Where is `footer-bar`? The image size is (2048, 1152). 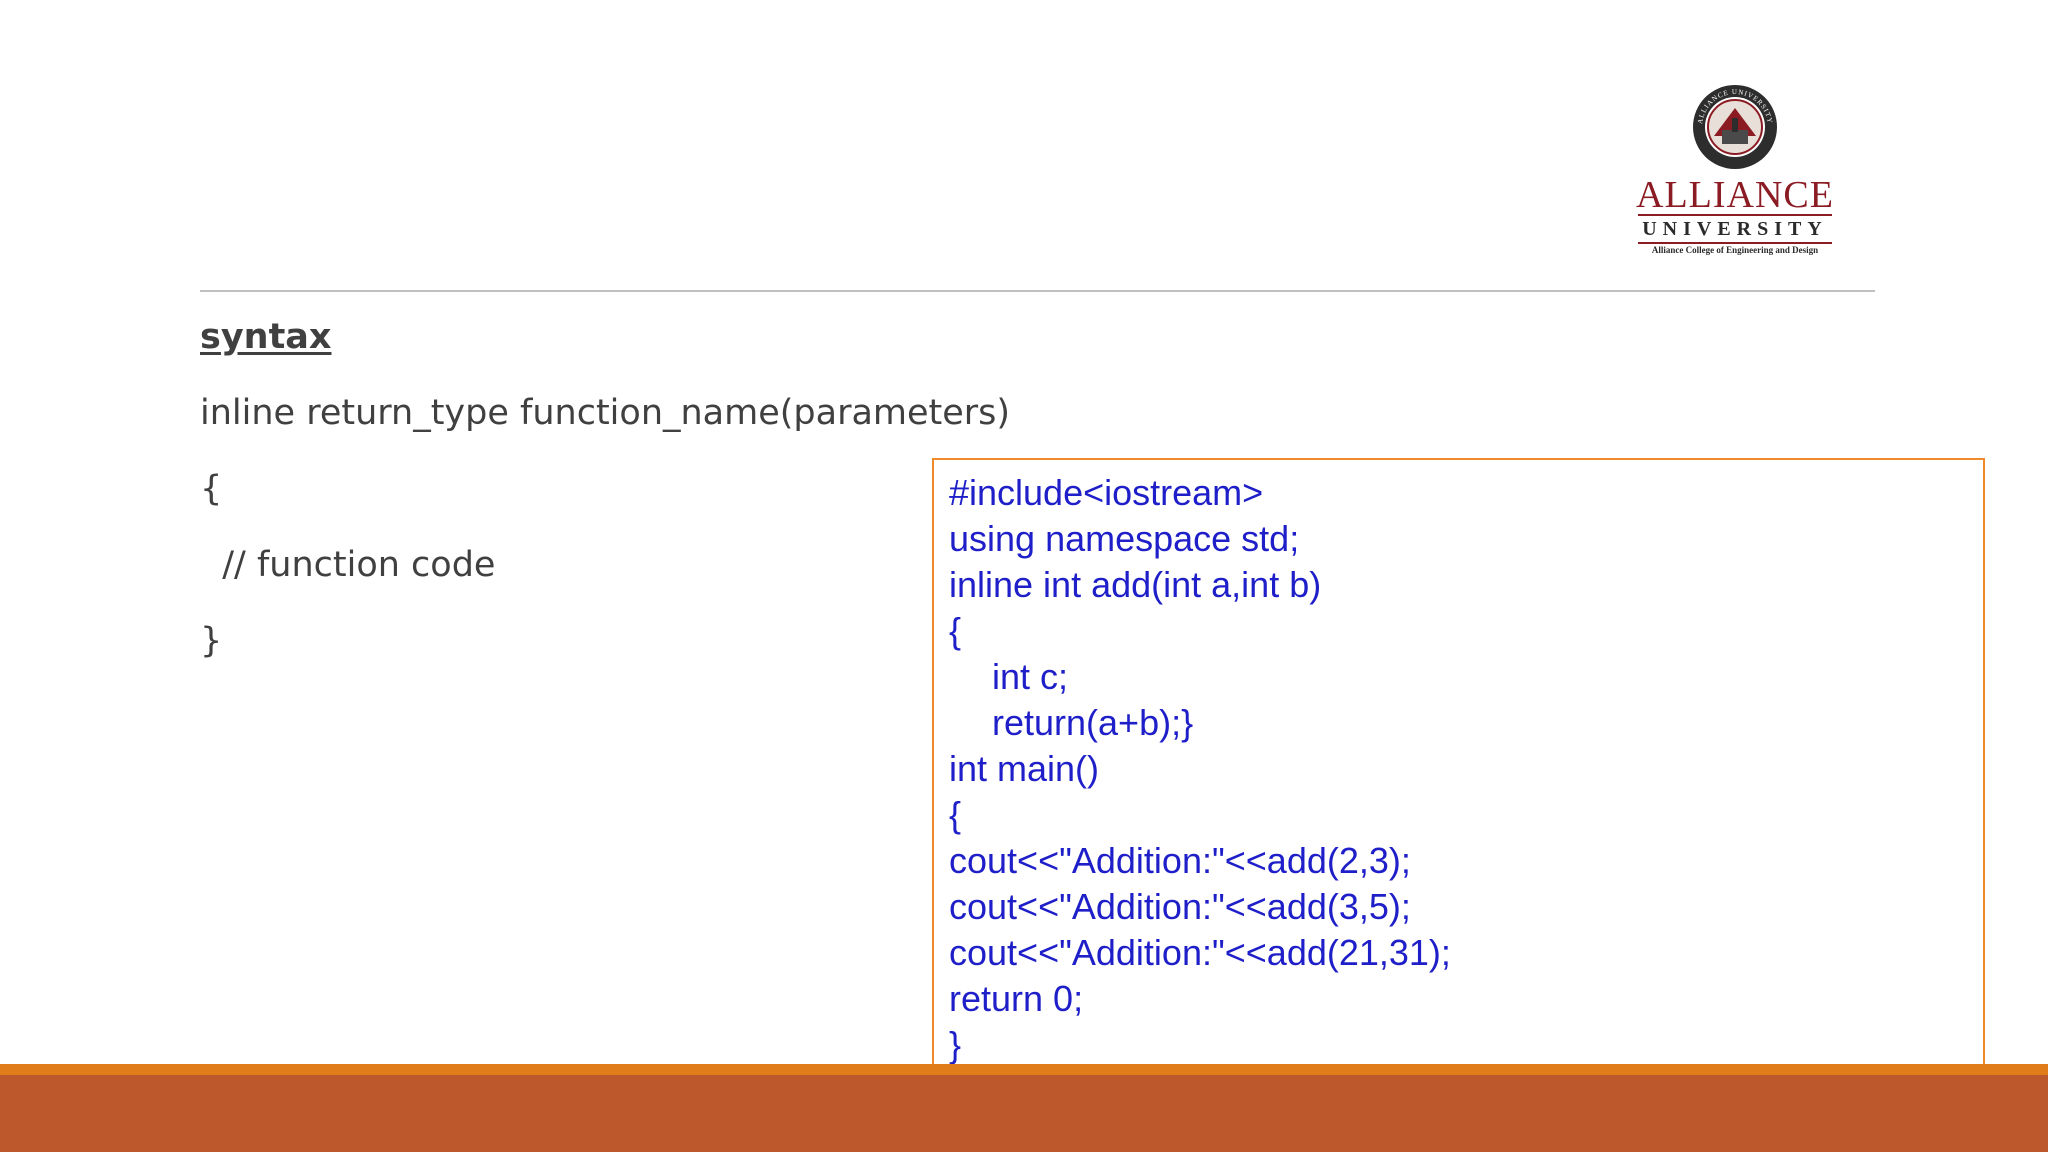 footer-bar is located at coordinates (1024, 1113).